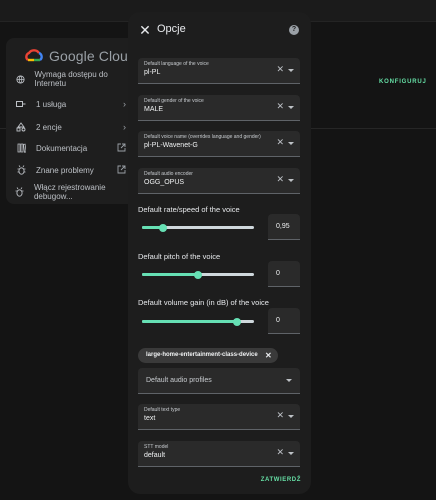 The image size is (436, 500). What do you see at coordinates (174, 101) in the screenshot?
I see `field-label: Default gender of the voice` at bounding box center [174, 101].